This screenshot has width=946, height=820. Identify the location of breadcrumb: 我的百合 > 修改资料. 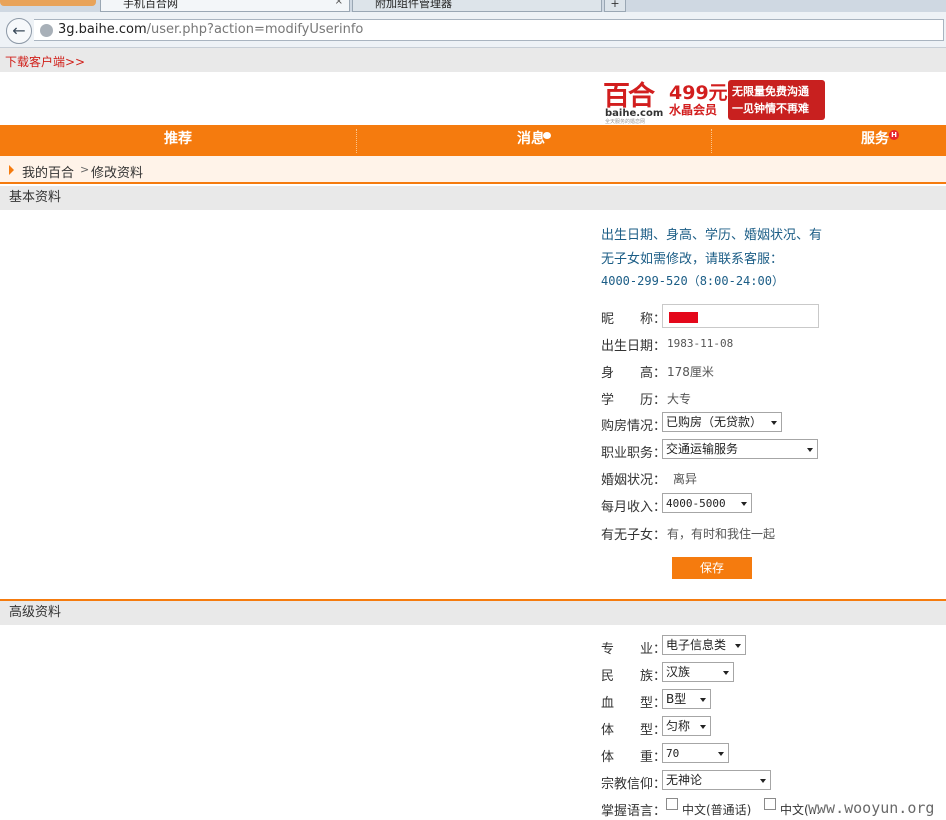
(473, 170).